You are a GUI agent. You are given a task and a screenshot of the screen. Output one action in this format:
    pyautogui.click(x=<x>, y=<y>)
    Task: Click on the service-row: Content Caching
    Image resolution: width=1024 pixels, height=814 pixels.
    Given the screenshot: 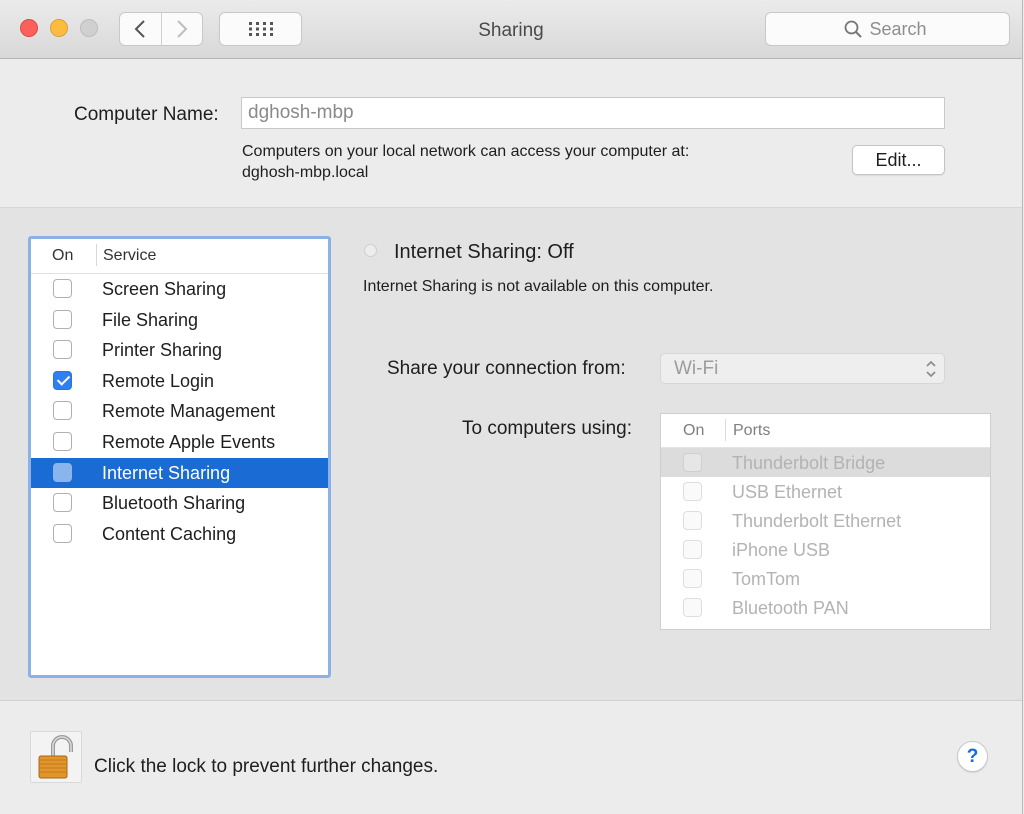 What is the action you would take?
    pyautogui.click(x=179, y=534)
    